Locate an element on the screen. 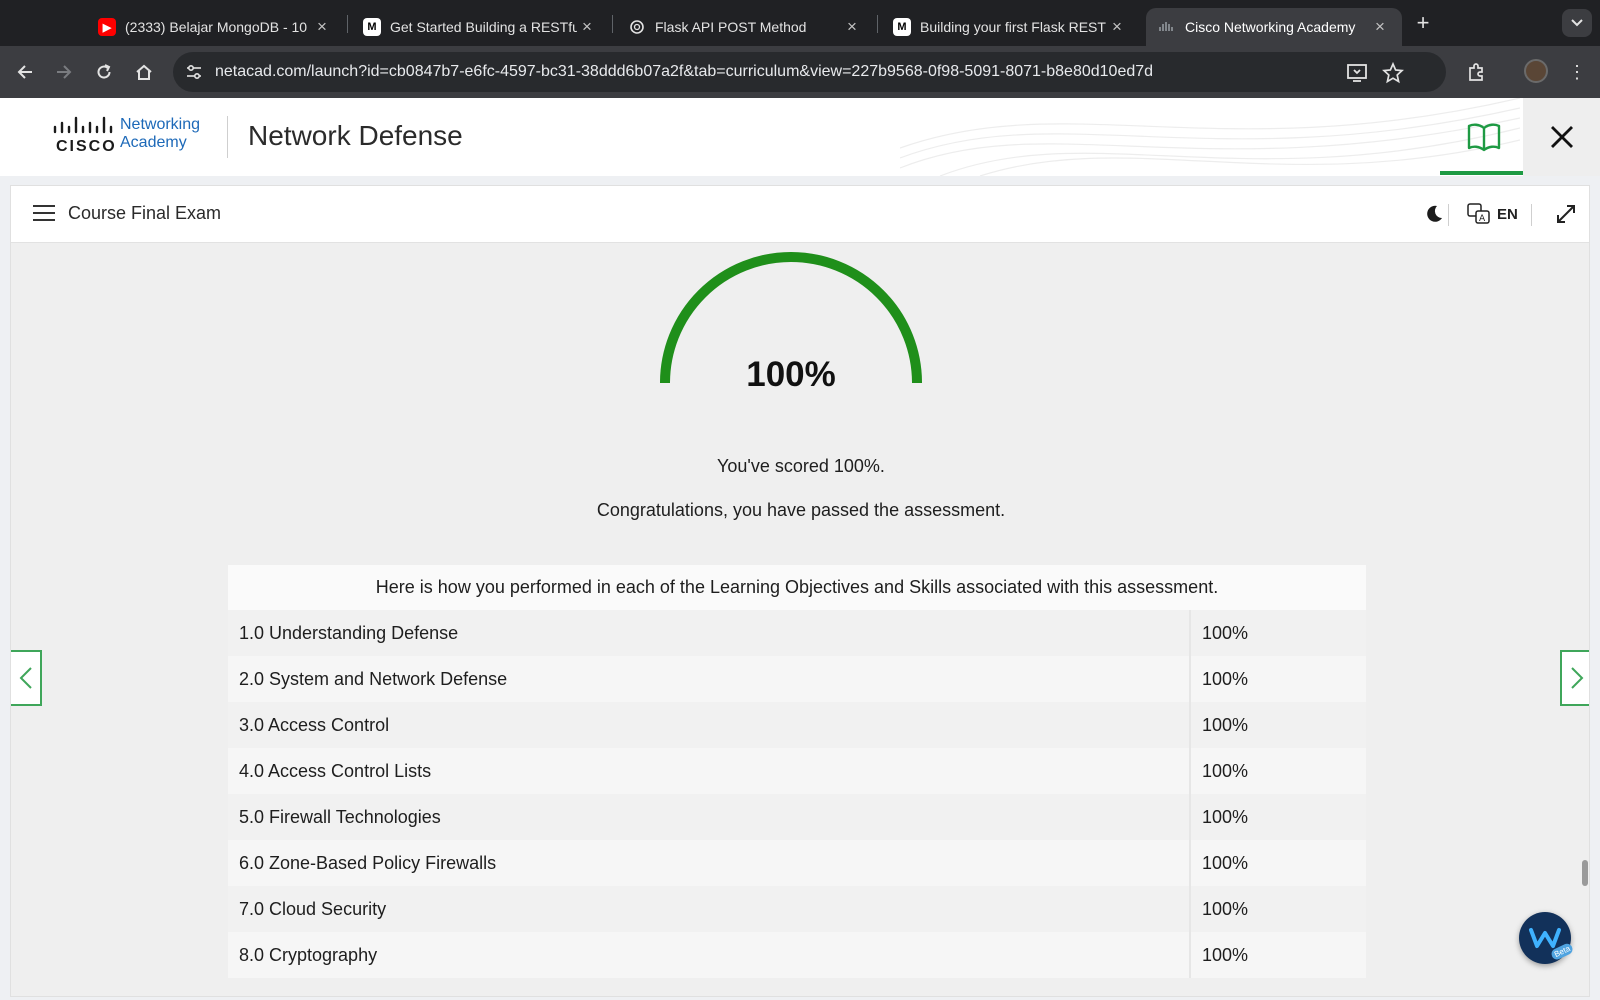  next-page-button is located at coordinates (1574, 678).